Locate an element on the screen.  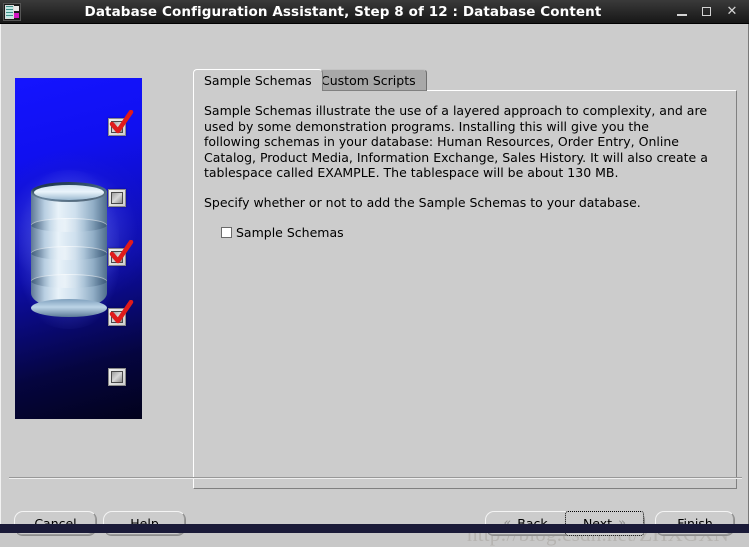
cylinder-top-inner is located at coordinates (69, 192).